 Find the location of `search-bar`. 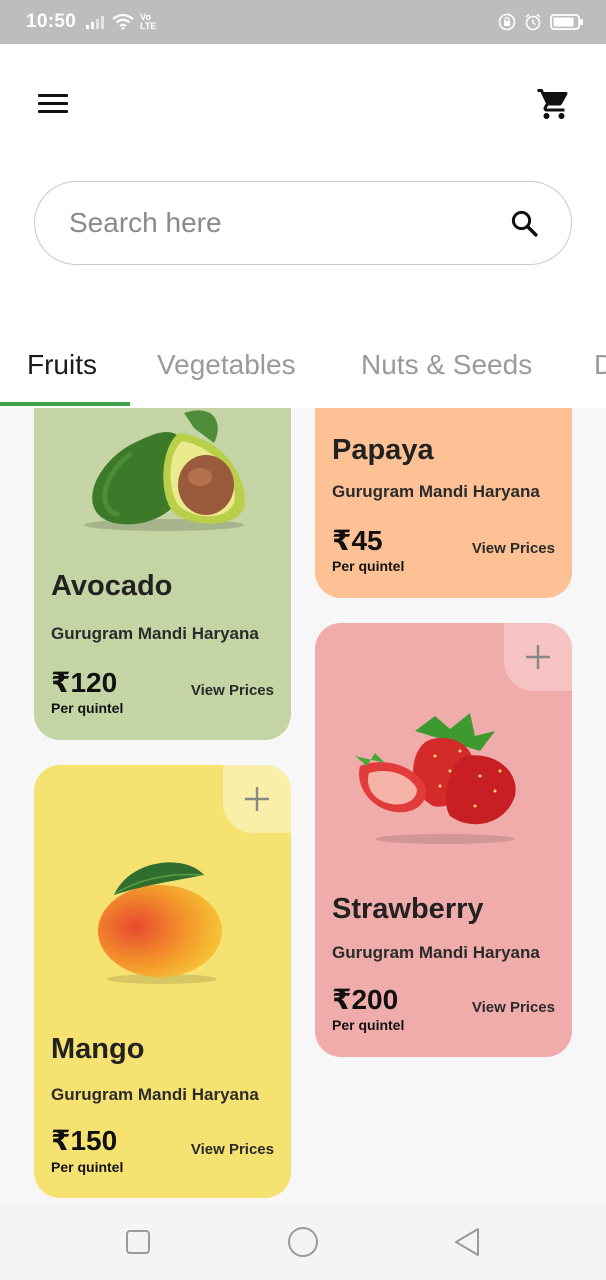

search-bar is located at coordinates (303, 223).